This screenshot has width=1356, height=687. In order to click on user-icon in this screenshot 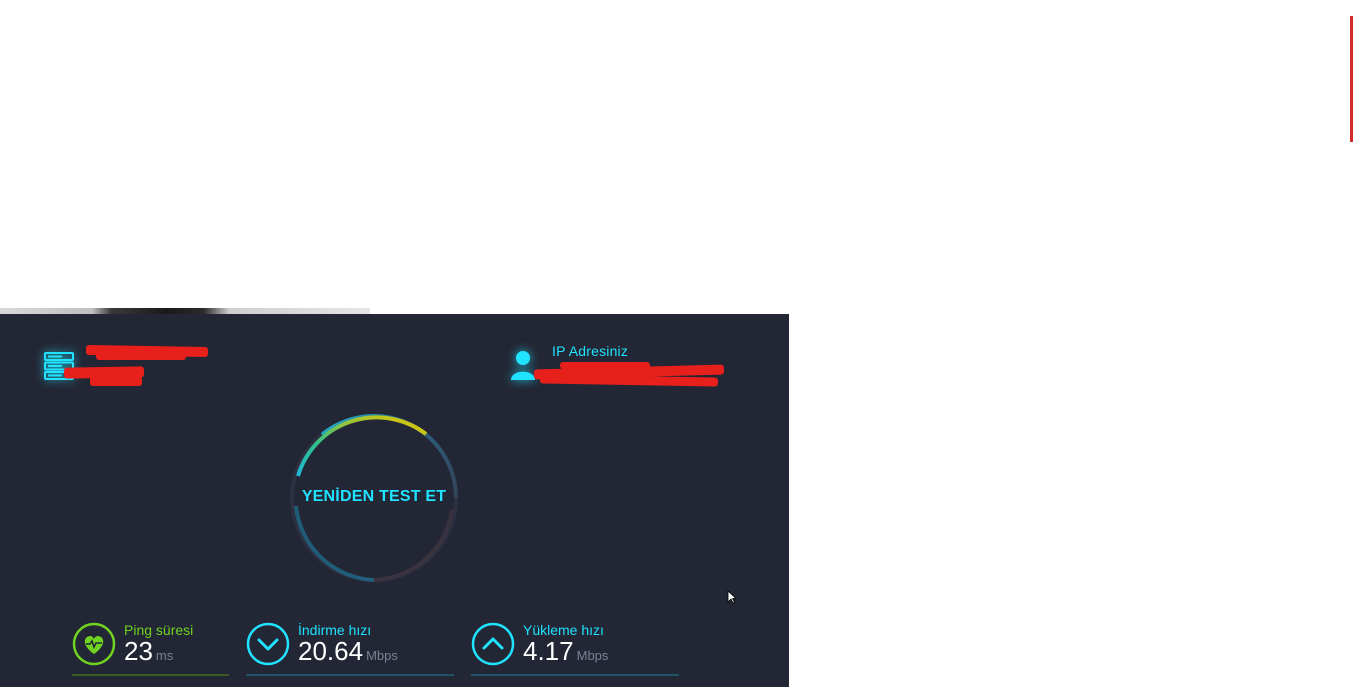, I will do `click(523, 365)`.